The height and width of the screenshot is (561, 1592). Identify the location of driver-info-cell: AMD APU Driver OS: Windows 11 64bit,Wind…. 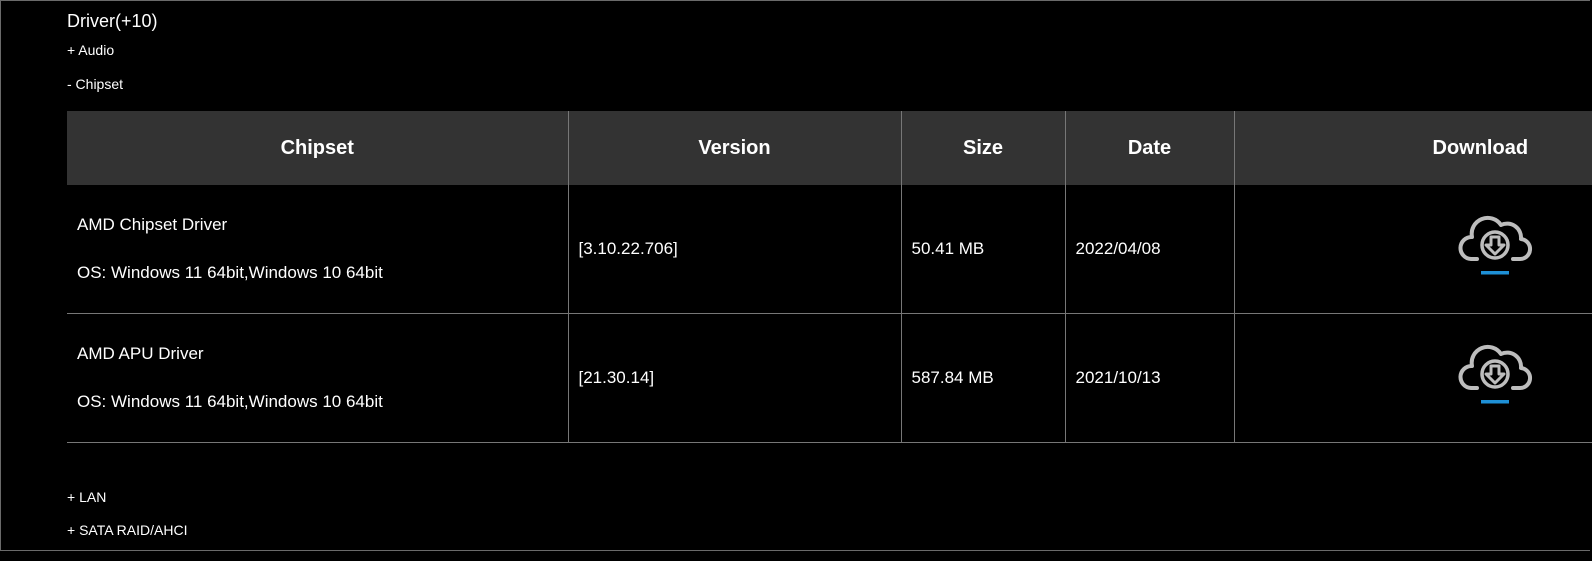
(317, 378).